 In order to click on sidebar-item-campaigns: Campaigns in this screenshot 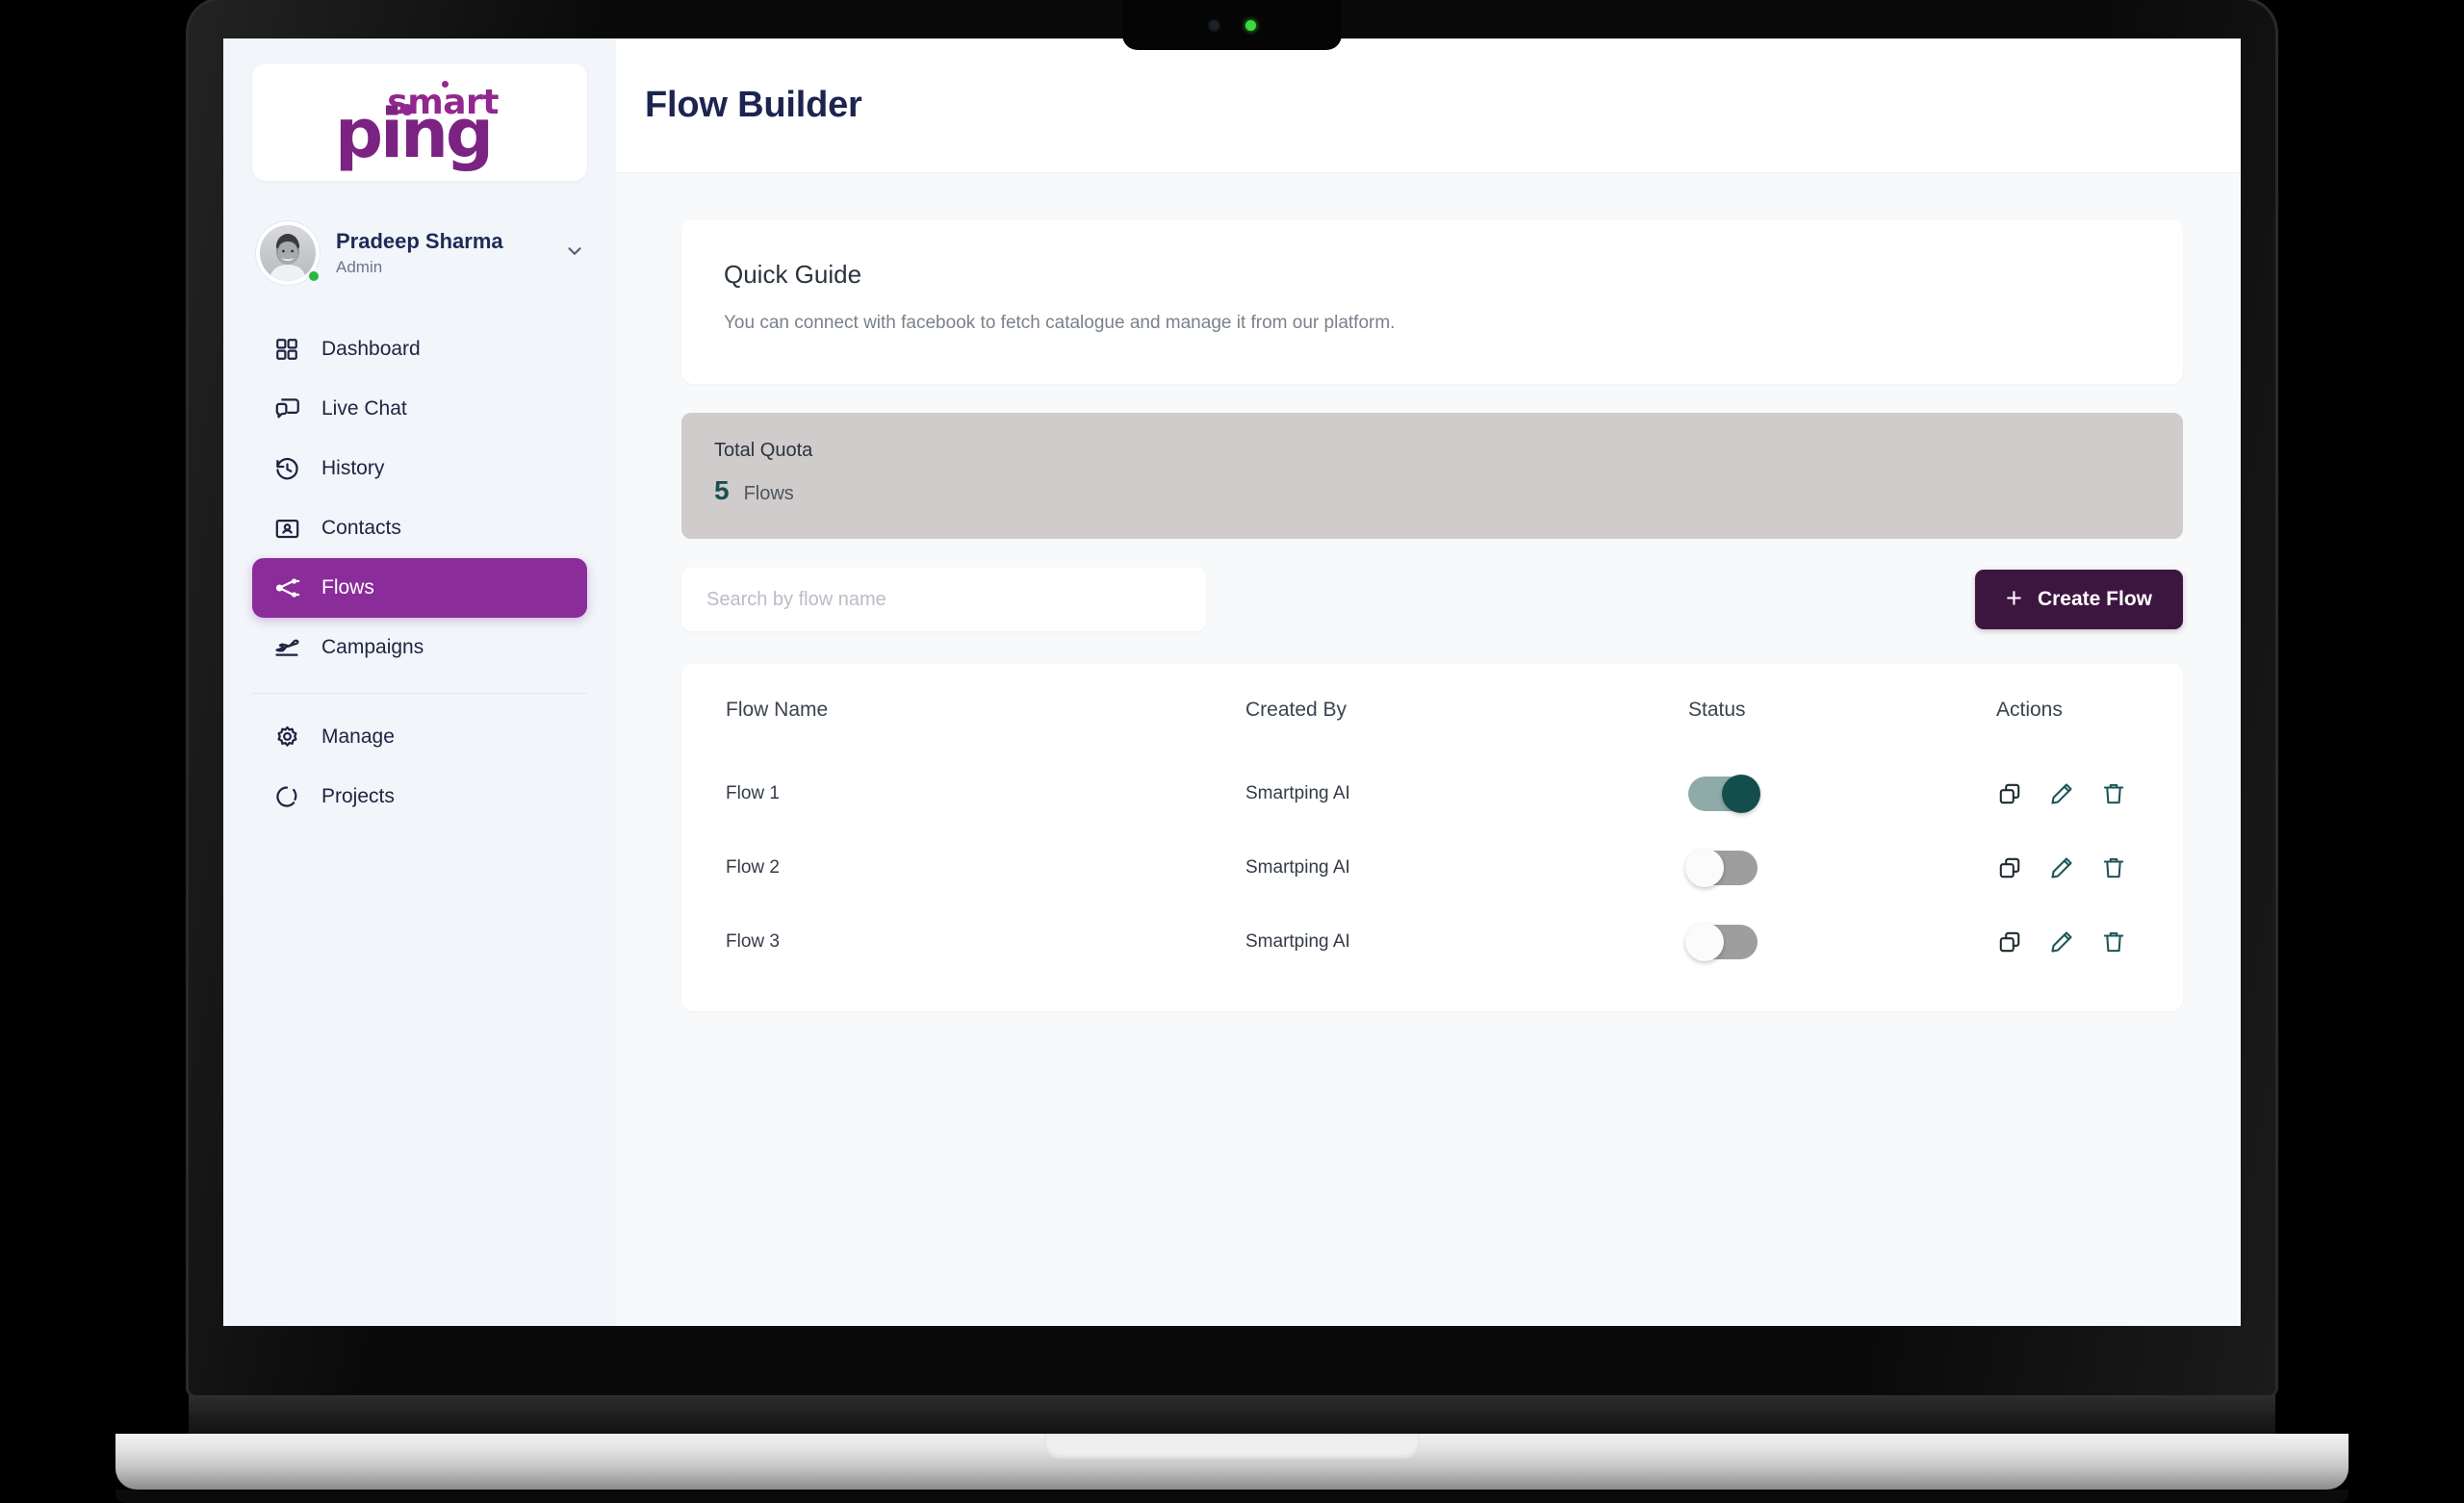, I will do `click(419, 647)`.